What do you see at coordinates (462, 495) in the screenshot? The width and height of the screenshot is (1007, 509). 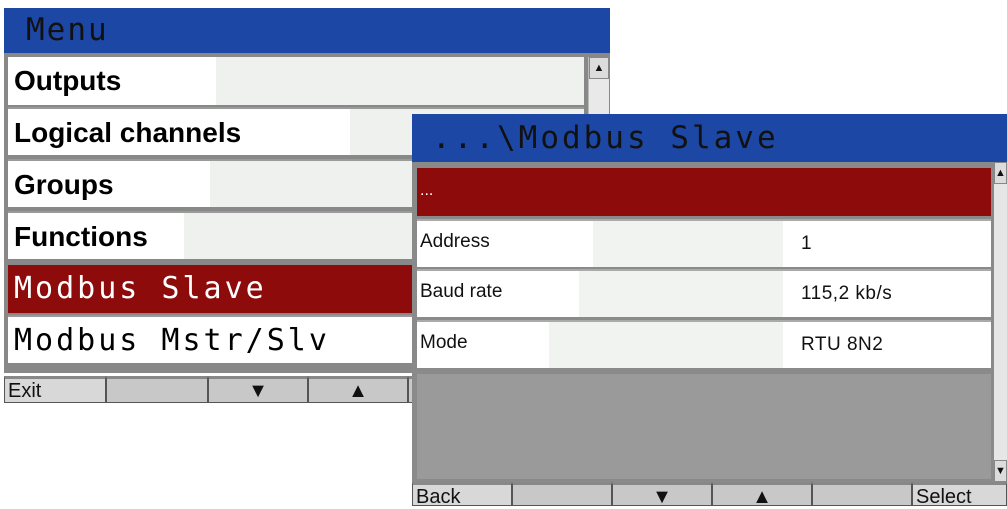 I see `back-button: Back` at bounding box center [462, 495].